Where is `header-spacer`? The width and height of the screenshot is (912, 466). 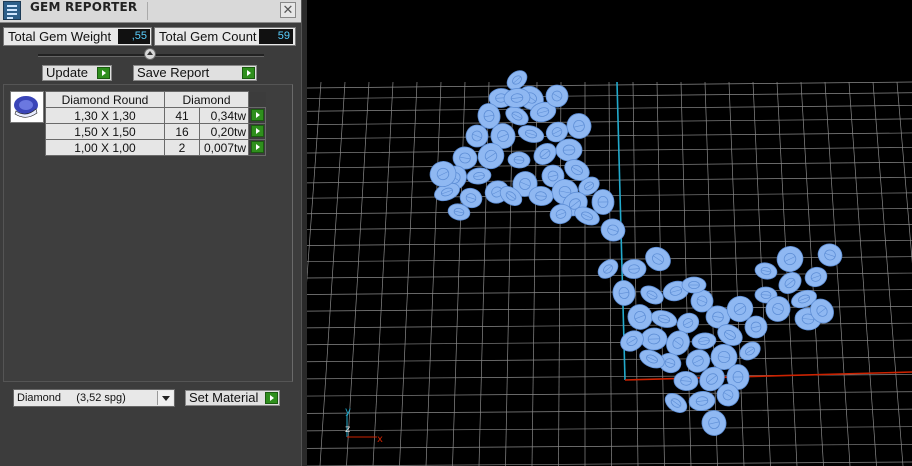
header-spacer is located at coordinates (257, 99).